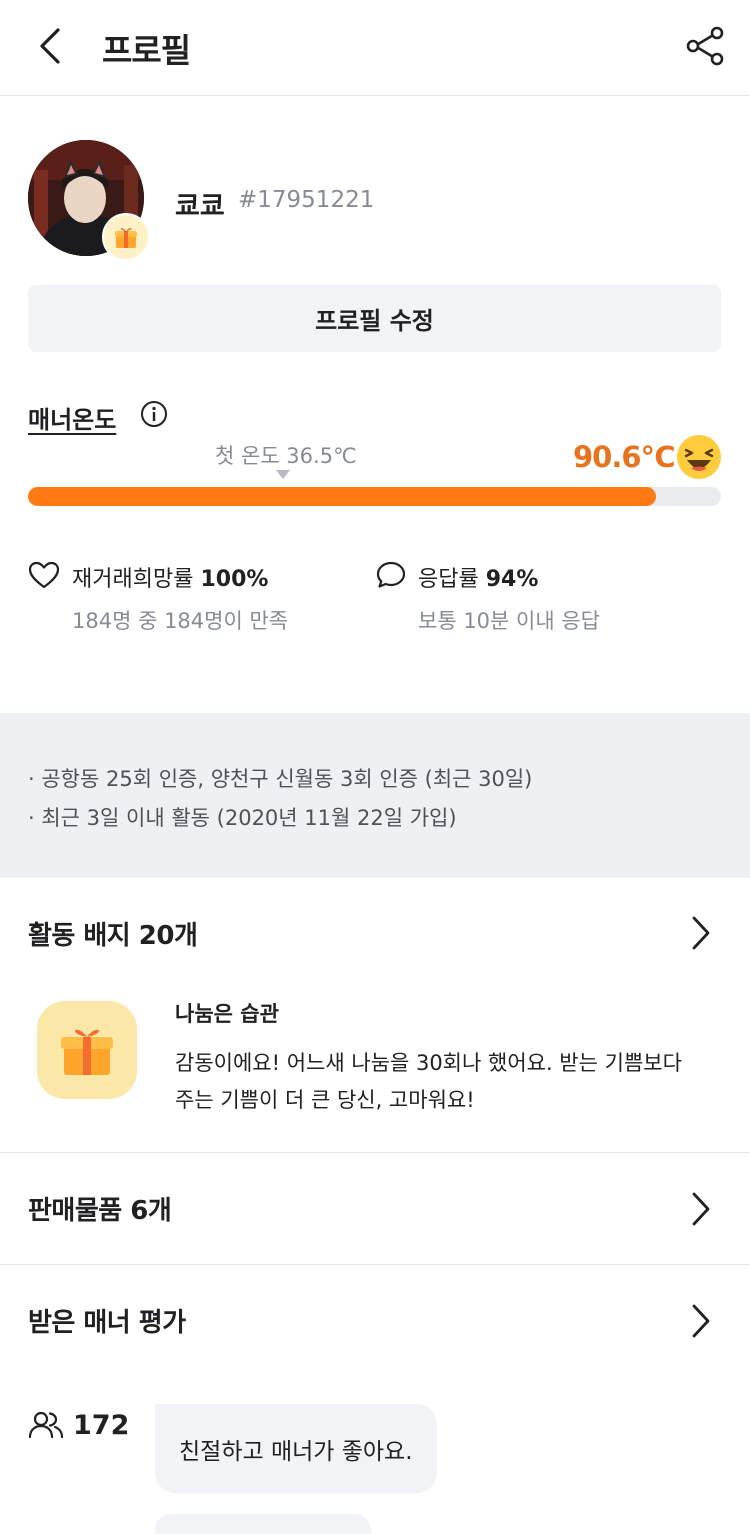 This screenshot has width=750, height=1534. I want to click on info-button, so click(154, 414).